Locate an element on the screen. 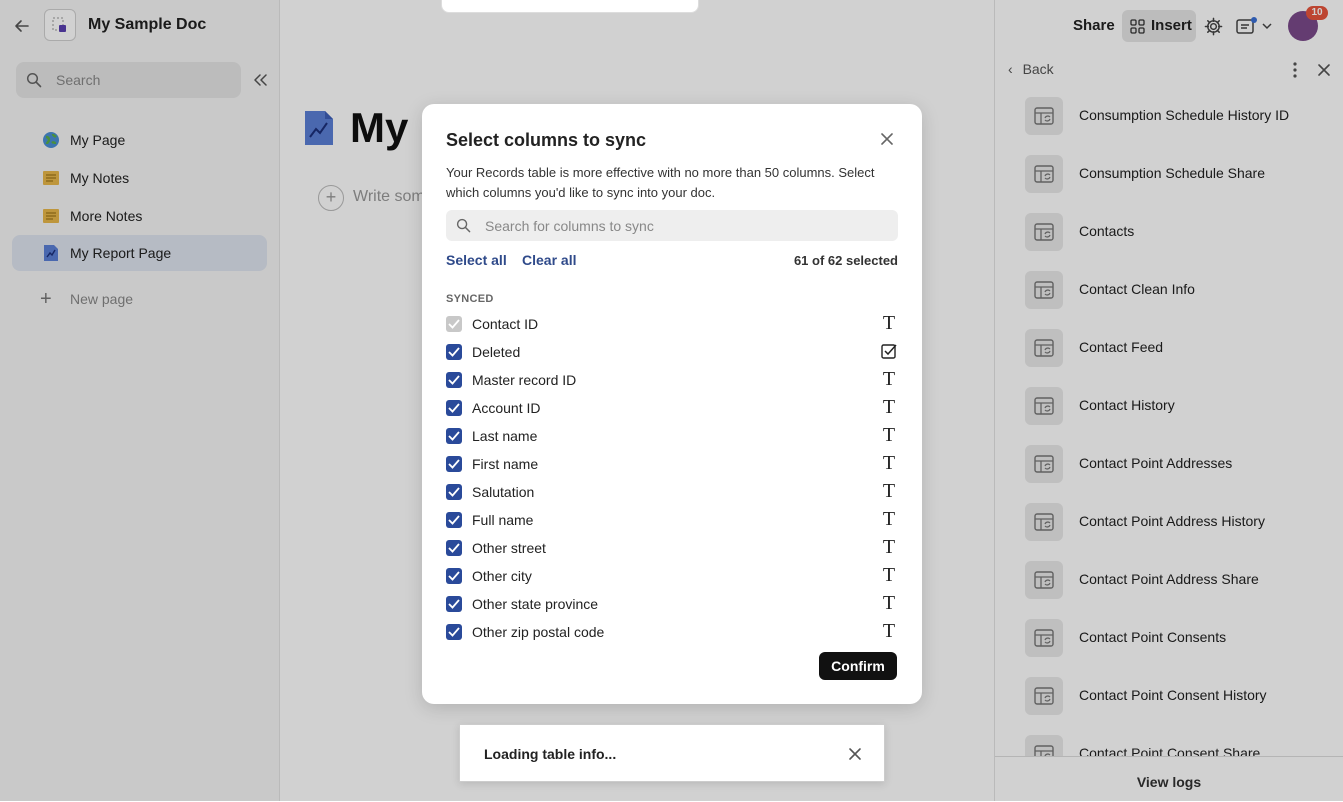 The height and width of the screenshot is (802, 1343). column-label: Salutation is located at coordinates (503, 492).